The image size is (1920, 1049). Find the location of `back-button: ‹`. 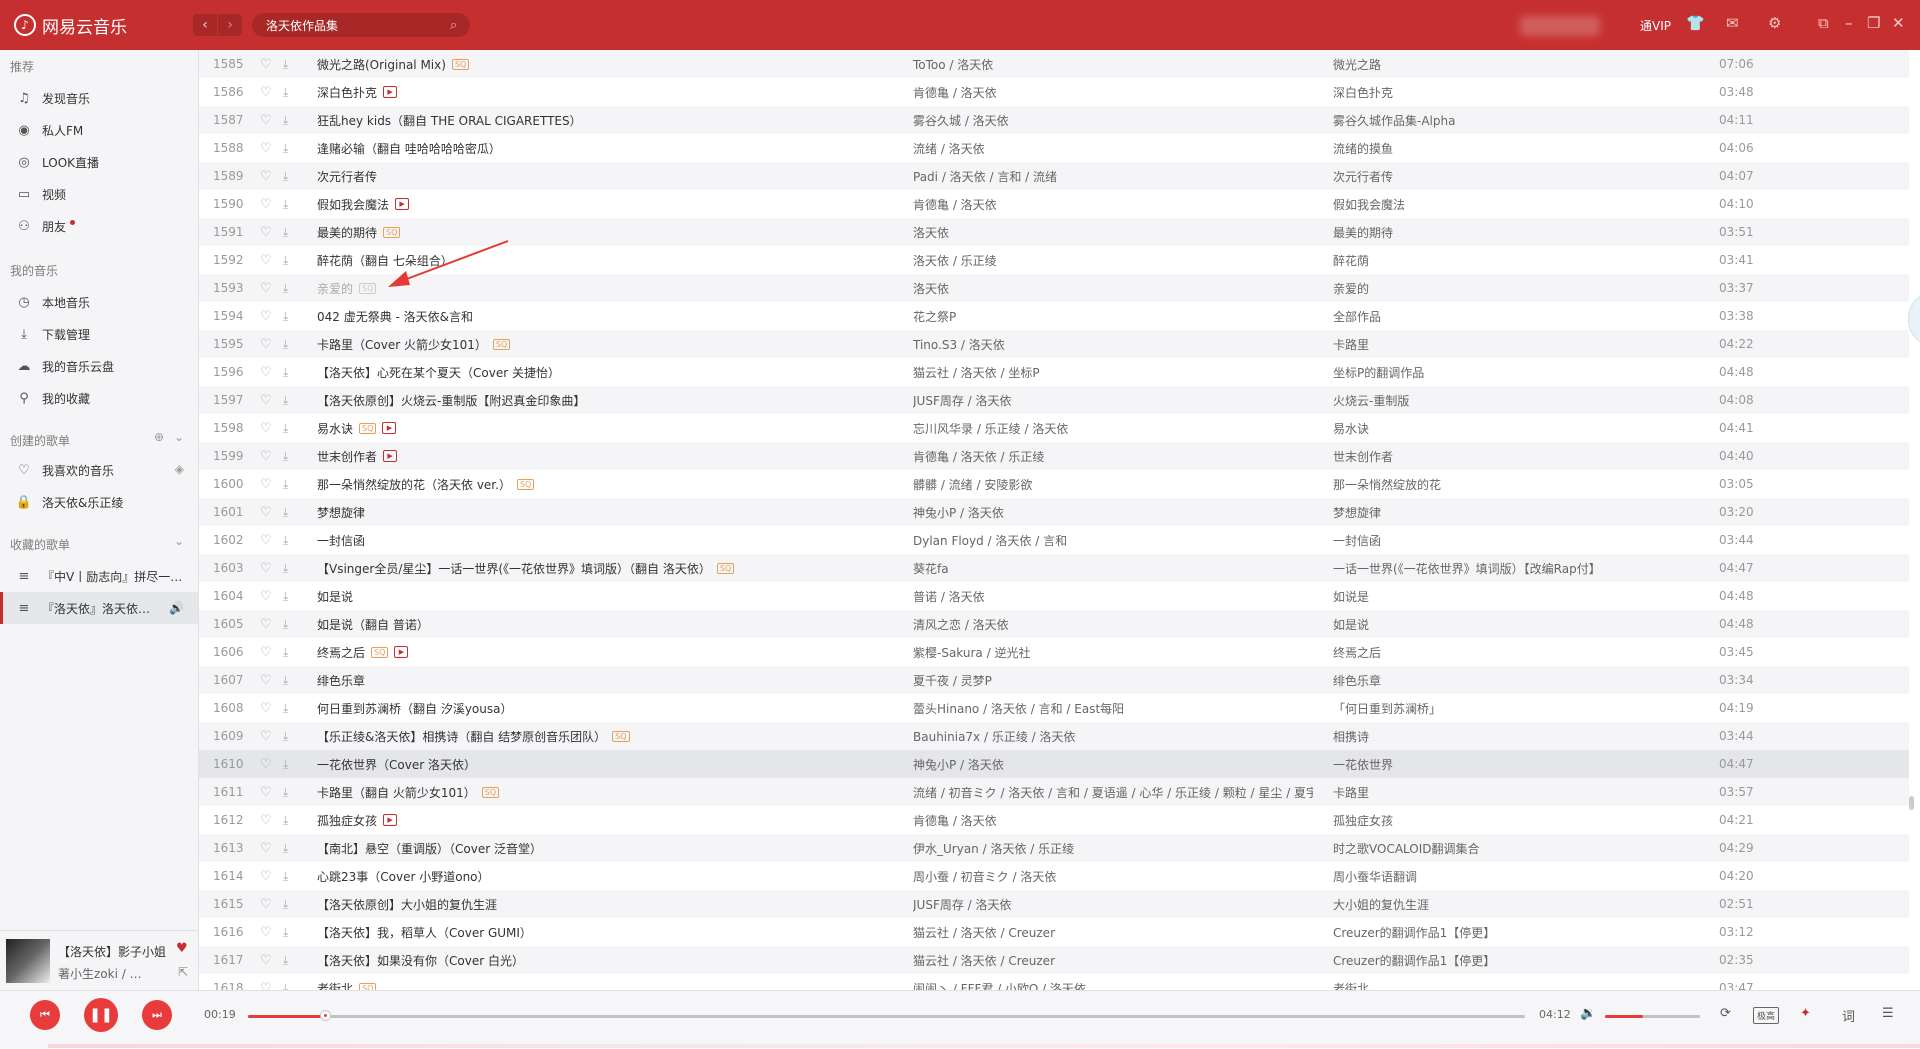

back-button: ‹ is located at coordinates (205, 25).